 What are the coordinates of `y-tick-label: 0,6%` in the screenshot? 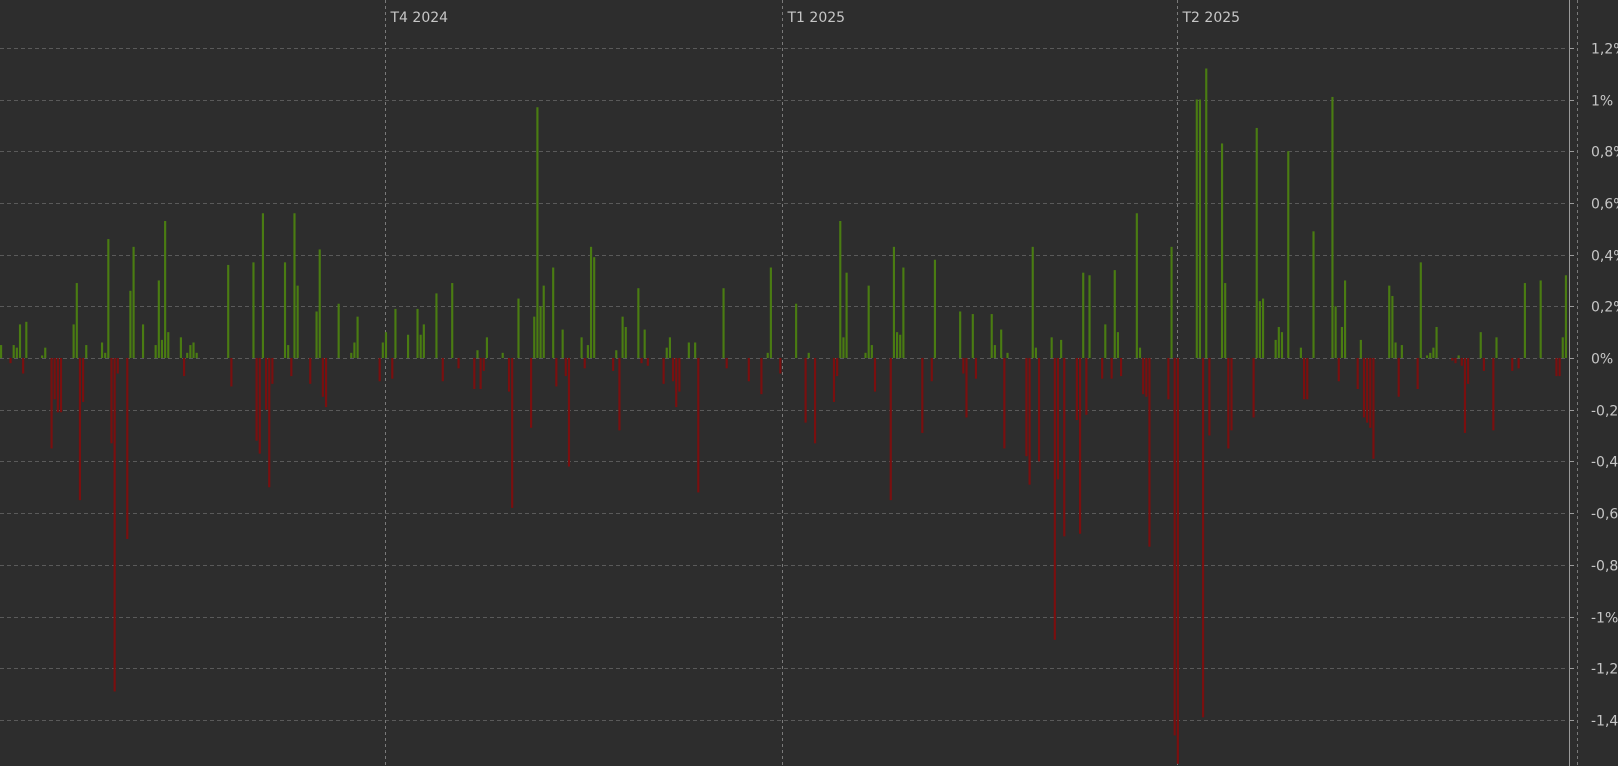 It's located at (1604, 205).